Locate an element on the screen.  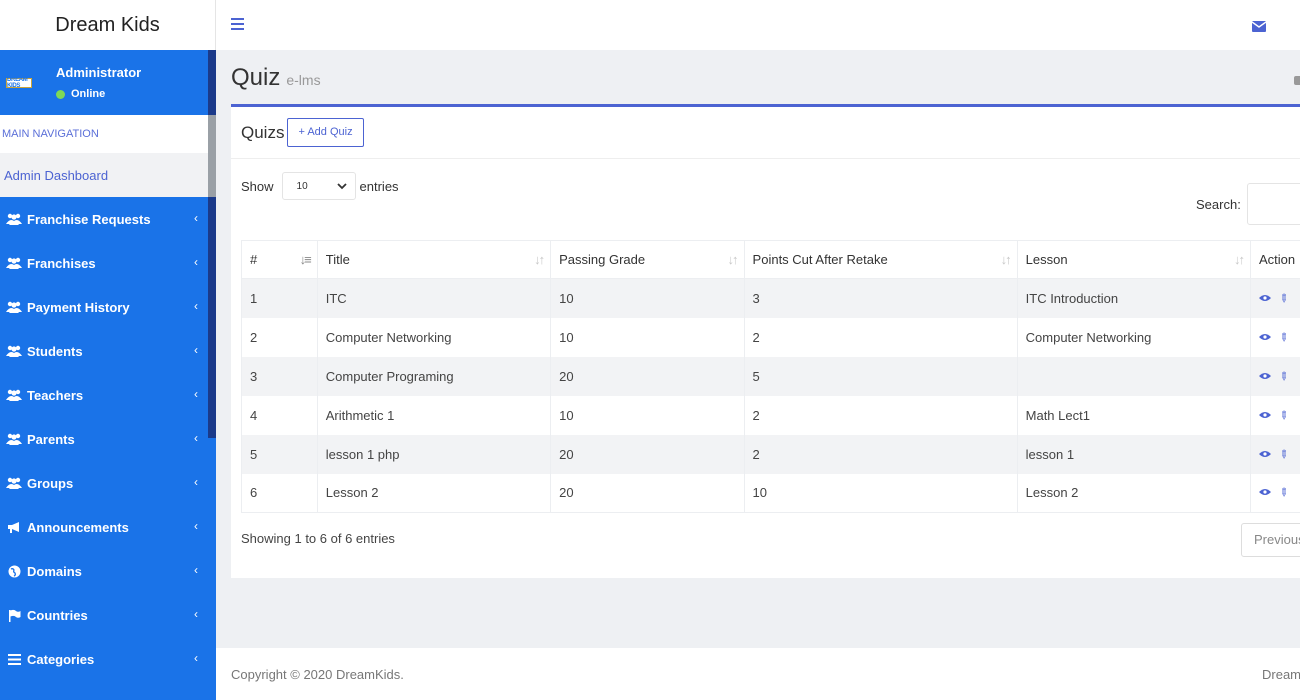
length-control: Show 10 entries is located at coordinates (320, 186).